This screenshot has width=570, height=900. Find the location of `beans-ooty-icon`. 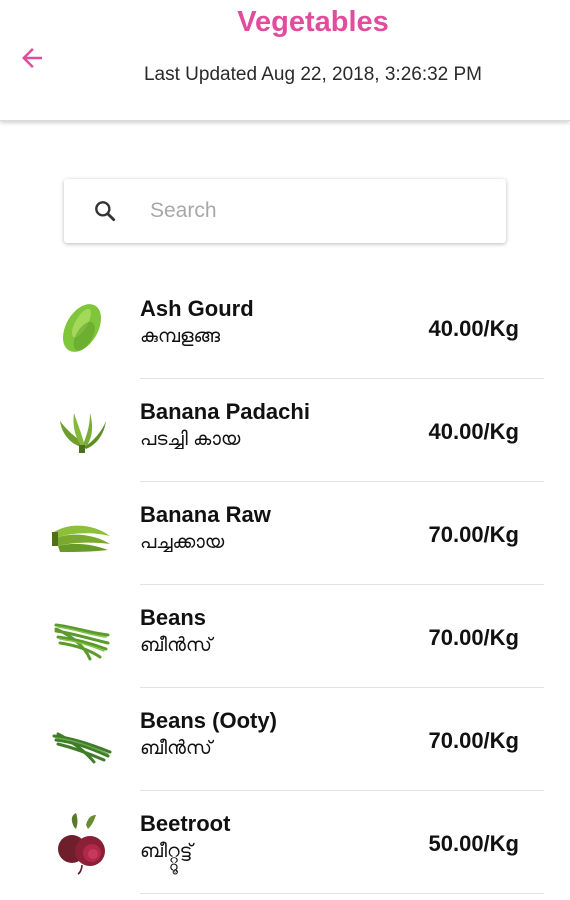

beans-ooty-icon is located at coordinates (82, 748).